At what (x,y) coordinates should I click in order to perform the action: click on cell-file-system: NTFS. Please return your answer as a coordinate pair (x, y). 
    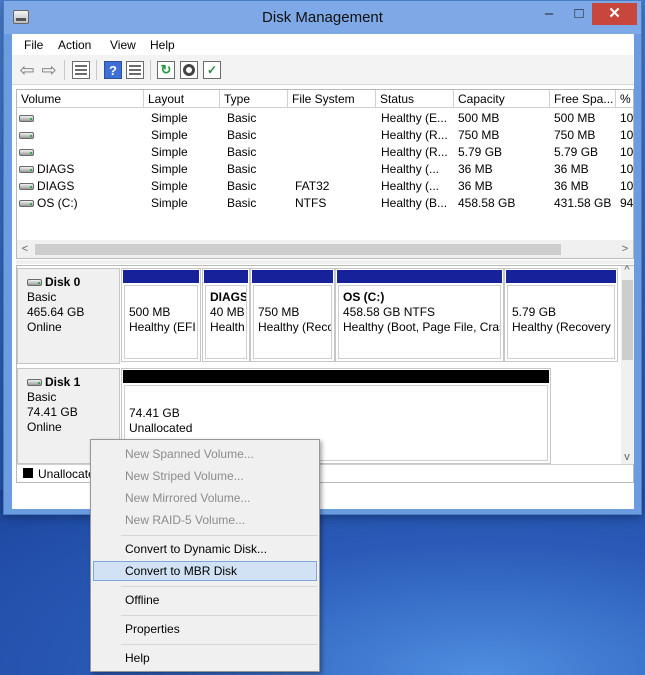
    Looking at the image, I should click on (311, 203).